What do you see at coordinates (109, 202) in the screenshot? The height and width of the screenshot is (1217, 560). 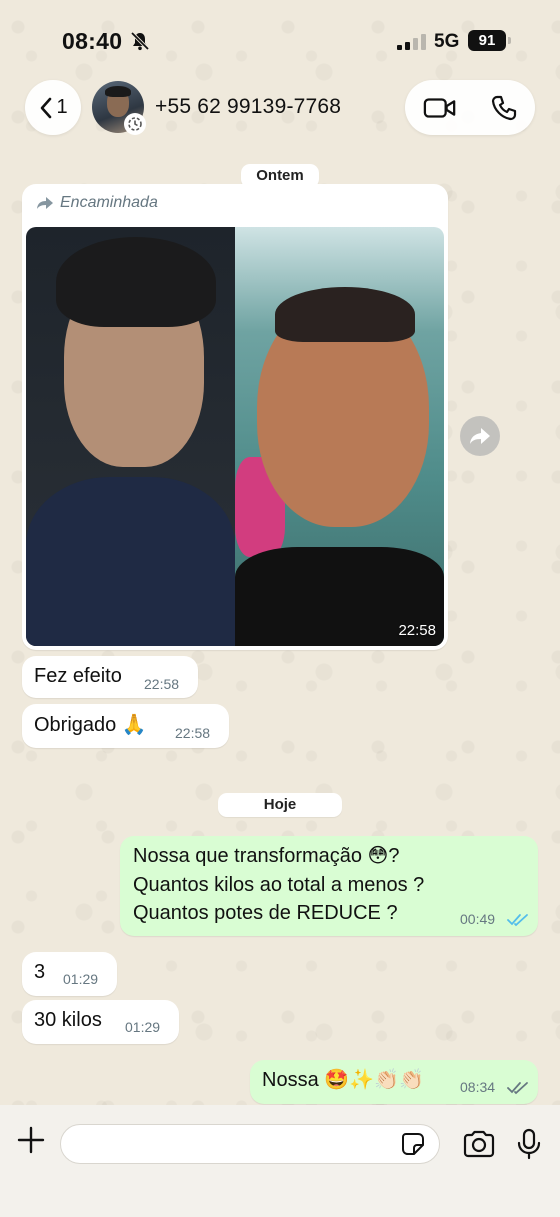 I see `forwarded-text: Encaminhada` at bounding box center [109, 202].